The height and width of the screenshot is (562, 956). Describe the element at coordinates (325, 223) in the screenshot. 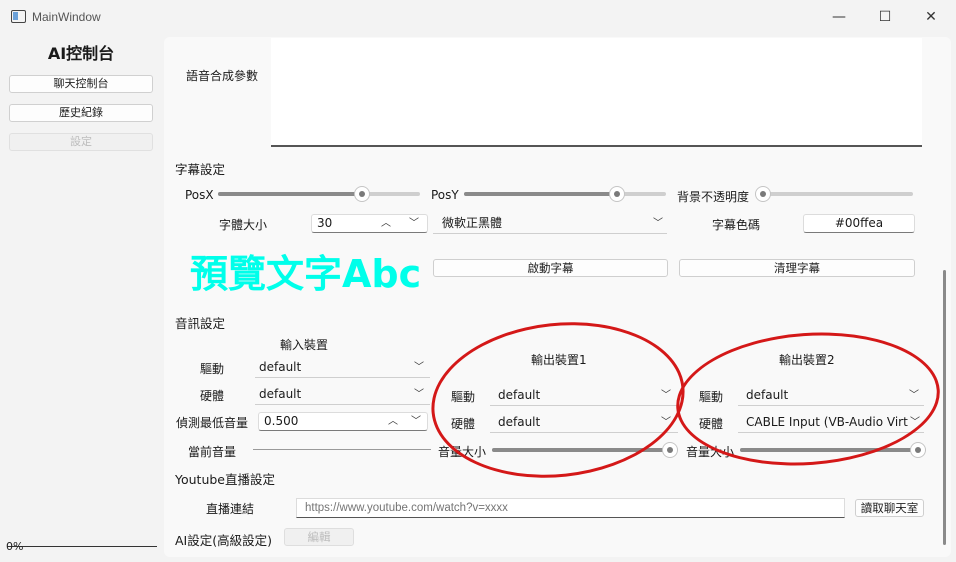

I see `font-size-value: 30` at that location.